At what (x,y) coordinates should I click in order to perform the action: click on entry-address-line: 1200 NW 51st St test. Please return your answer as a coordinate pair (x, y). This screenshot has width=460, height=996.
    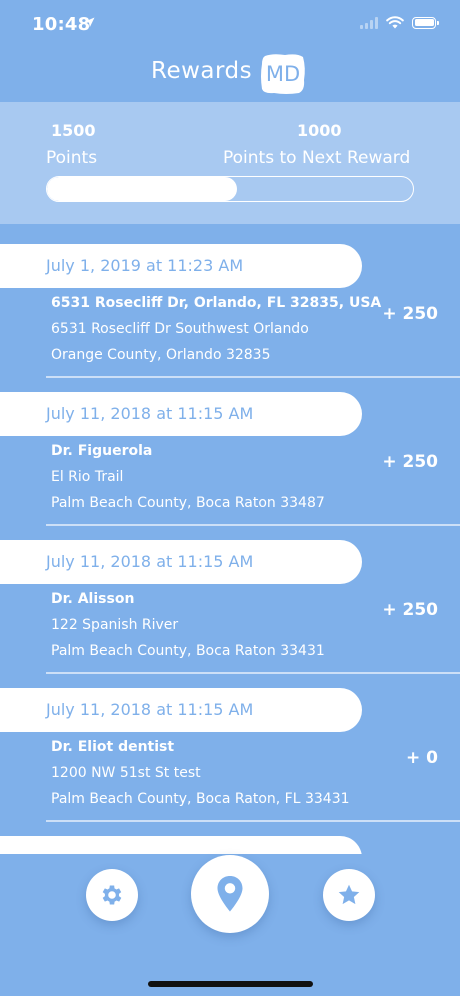
    Looking at the image, I should click on (126, 773).